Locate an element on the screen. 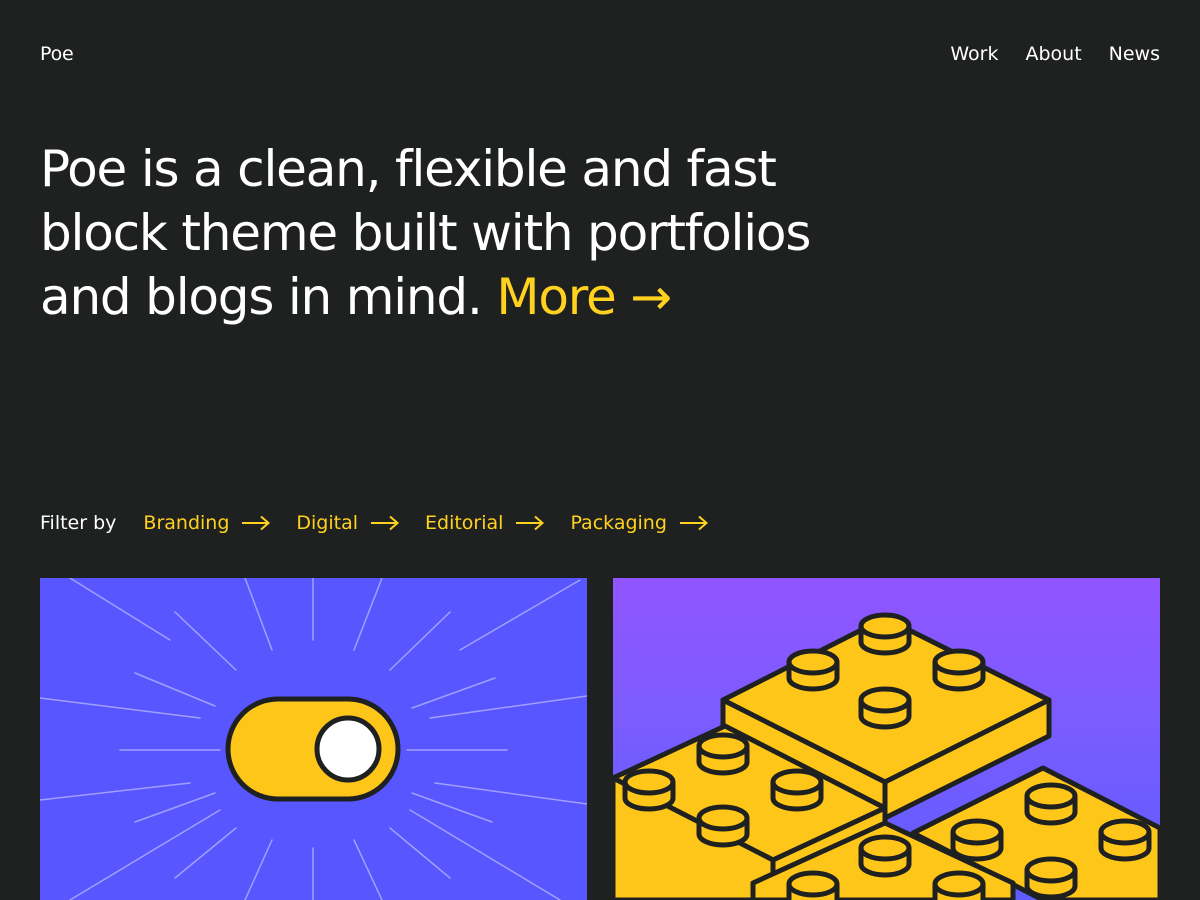 Image resolution: width=1200 pixels, height=900 pixels. nav-item-work: Work is located at coordinates (974, 54).